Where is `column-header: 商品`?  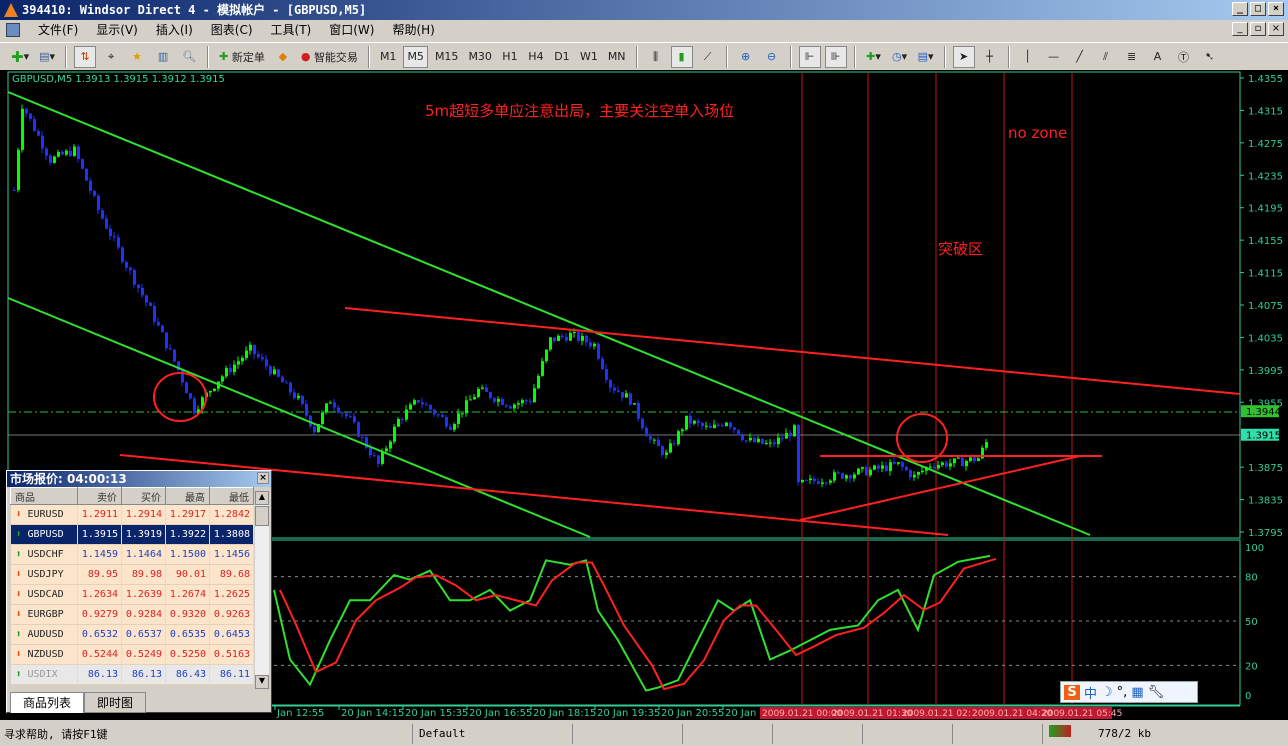 column-header: 商品 is located at coordinates (44, 496).